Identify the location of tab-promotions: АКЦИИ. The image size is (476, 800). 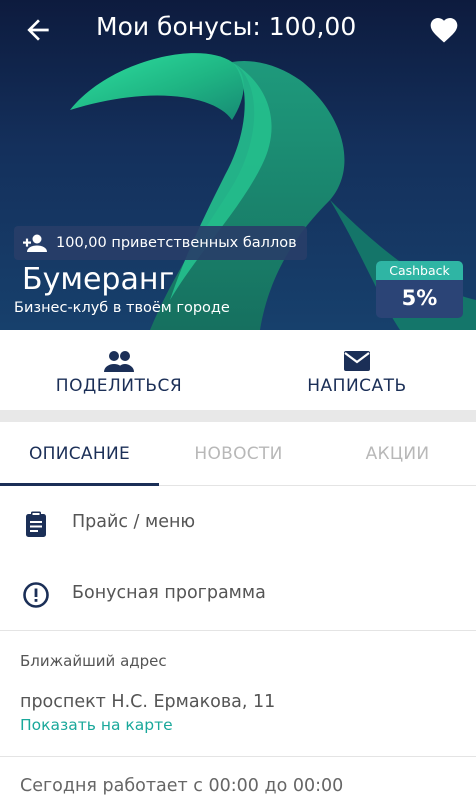
(397, 454).